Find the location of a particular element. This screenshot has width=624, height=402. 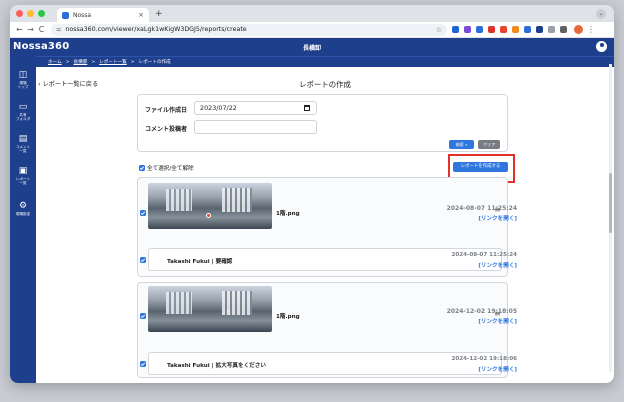

create-report-button: レポートを作成する is located at coordinates (480, 167).